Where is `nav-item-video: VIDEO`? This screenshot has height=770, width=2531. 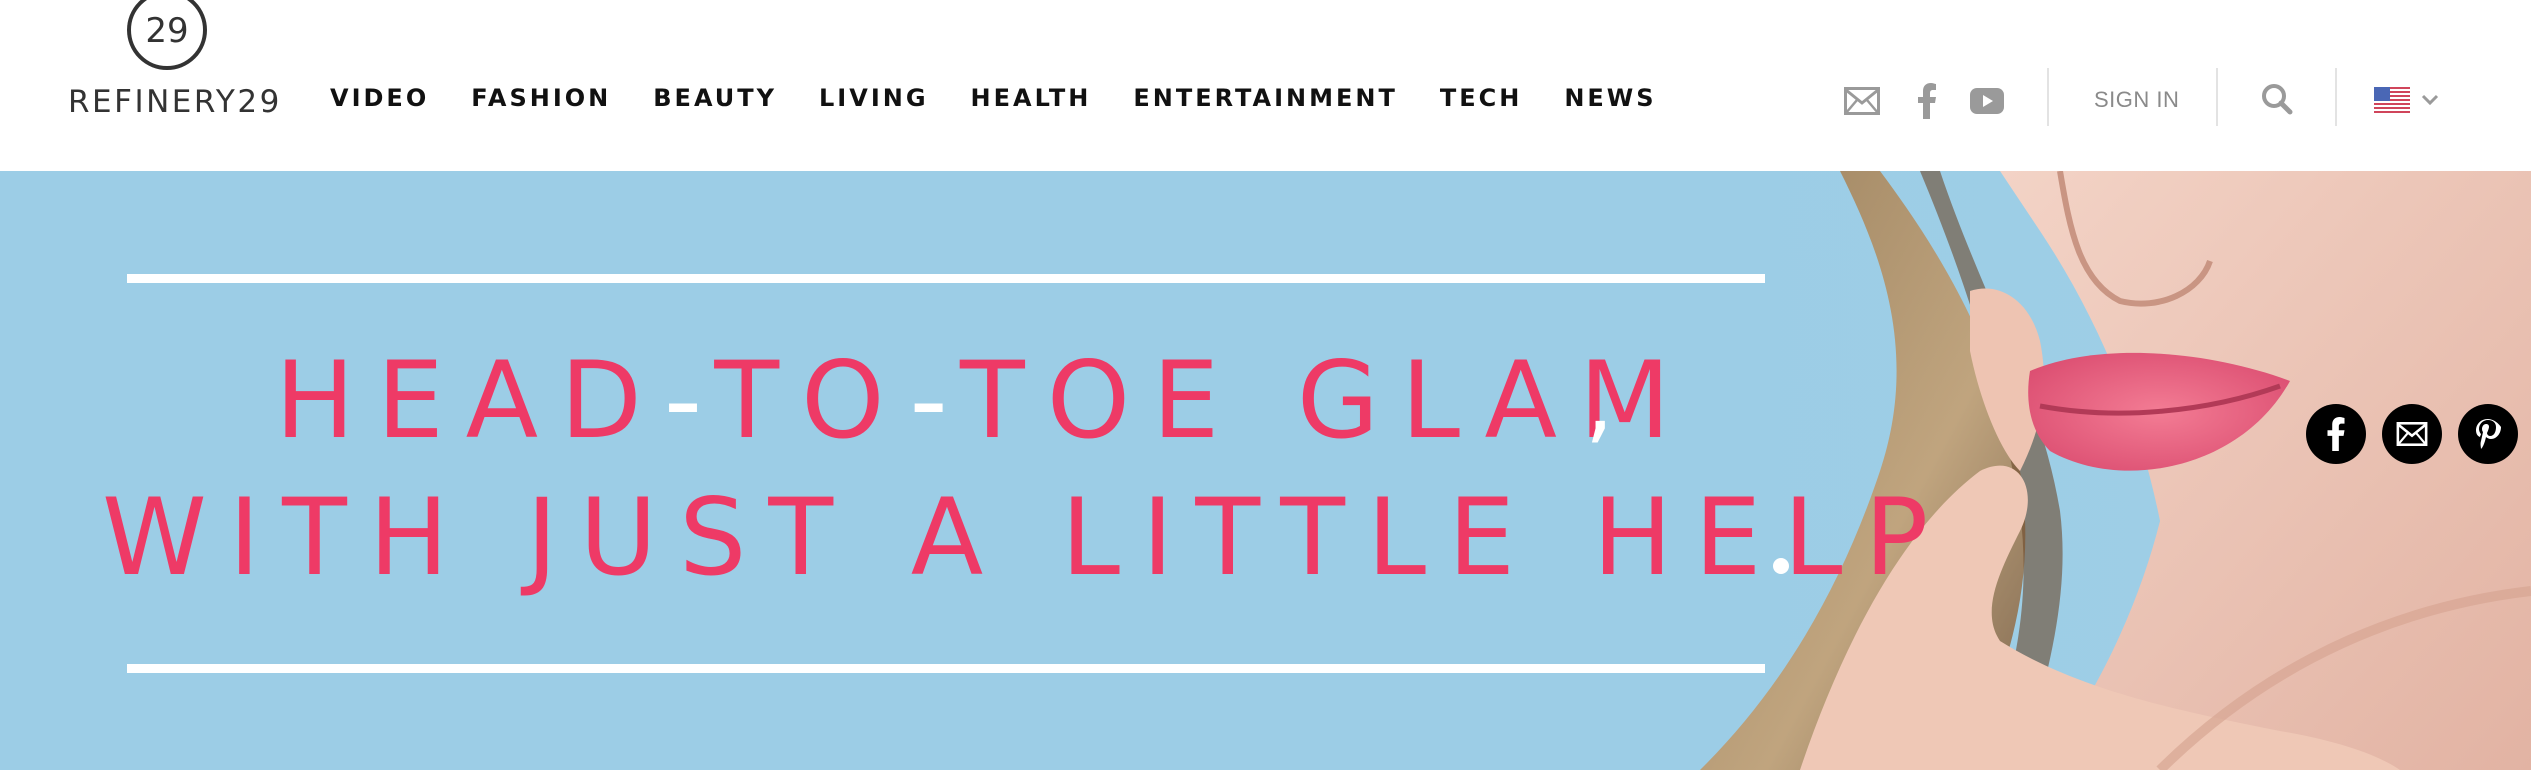 nav-item-video: VIDEO is located at coordinates (379, 104).